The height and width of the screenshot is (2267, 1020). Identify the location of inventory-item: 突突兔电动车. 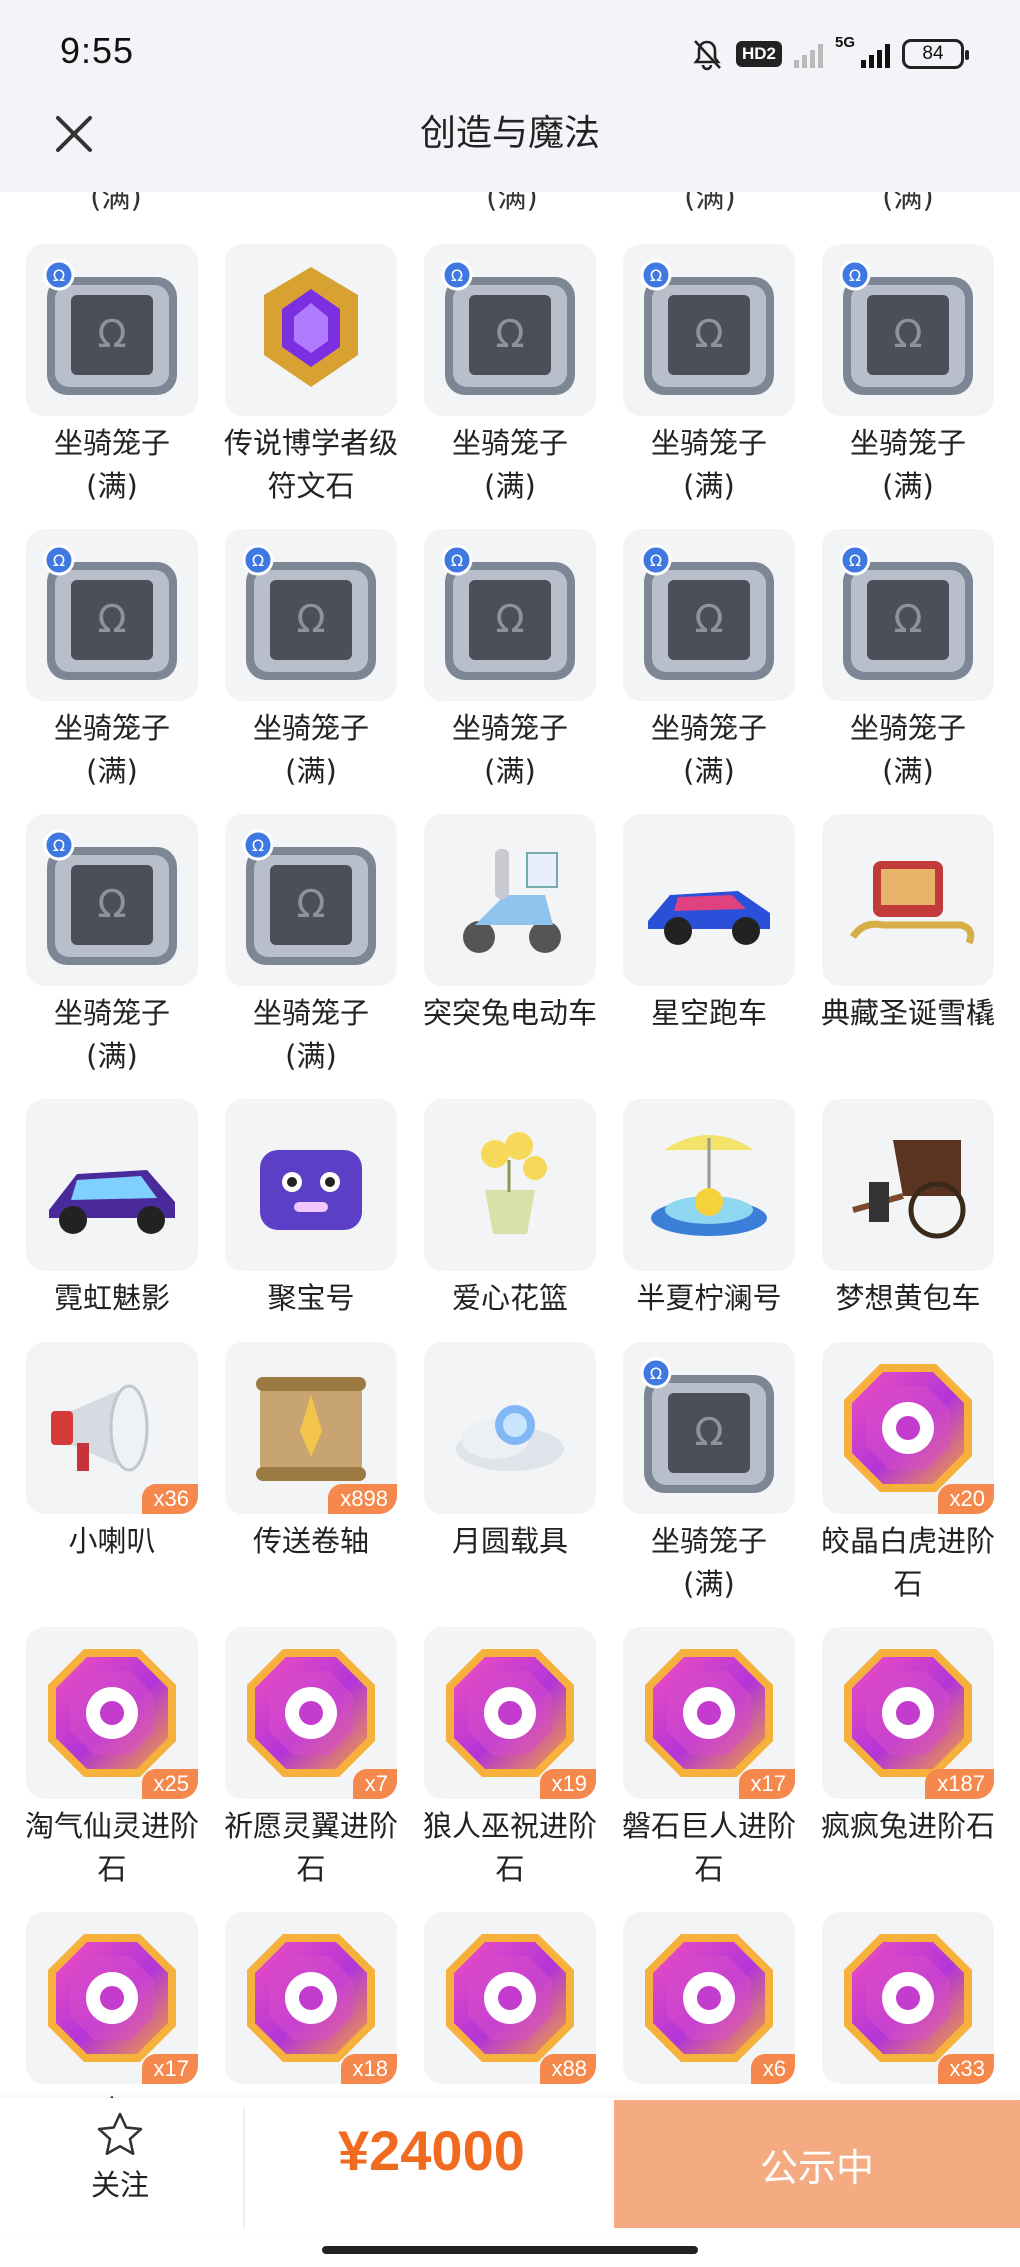
(510, 956).